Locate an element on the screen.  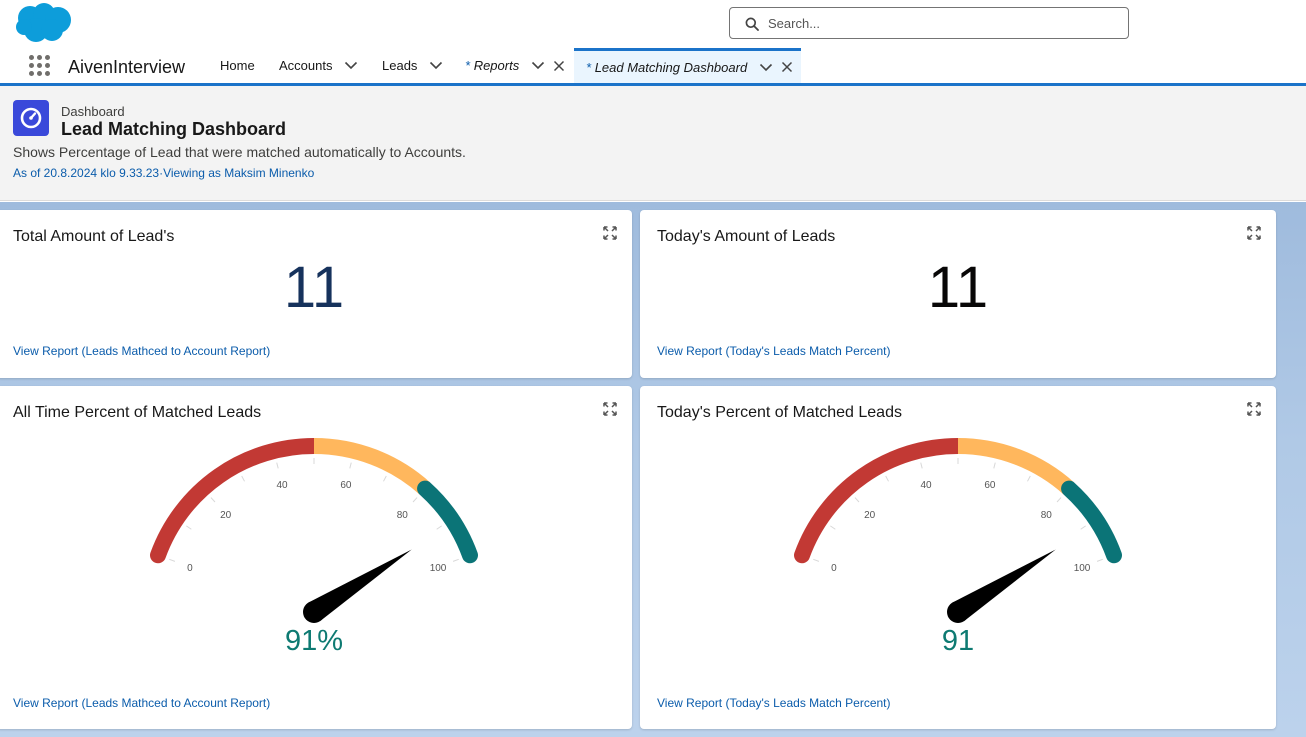
dashboard-icon is located at coordinates (31, 118).